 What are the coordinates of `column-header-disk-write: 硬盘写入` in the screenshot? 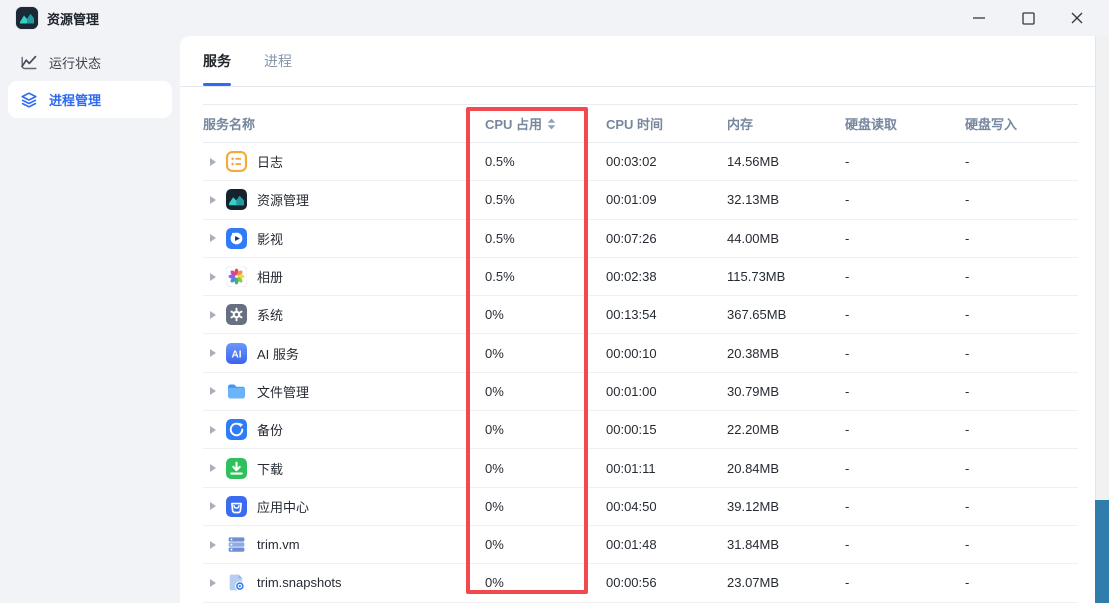 It's located at (1021, 123).